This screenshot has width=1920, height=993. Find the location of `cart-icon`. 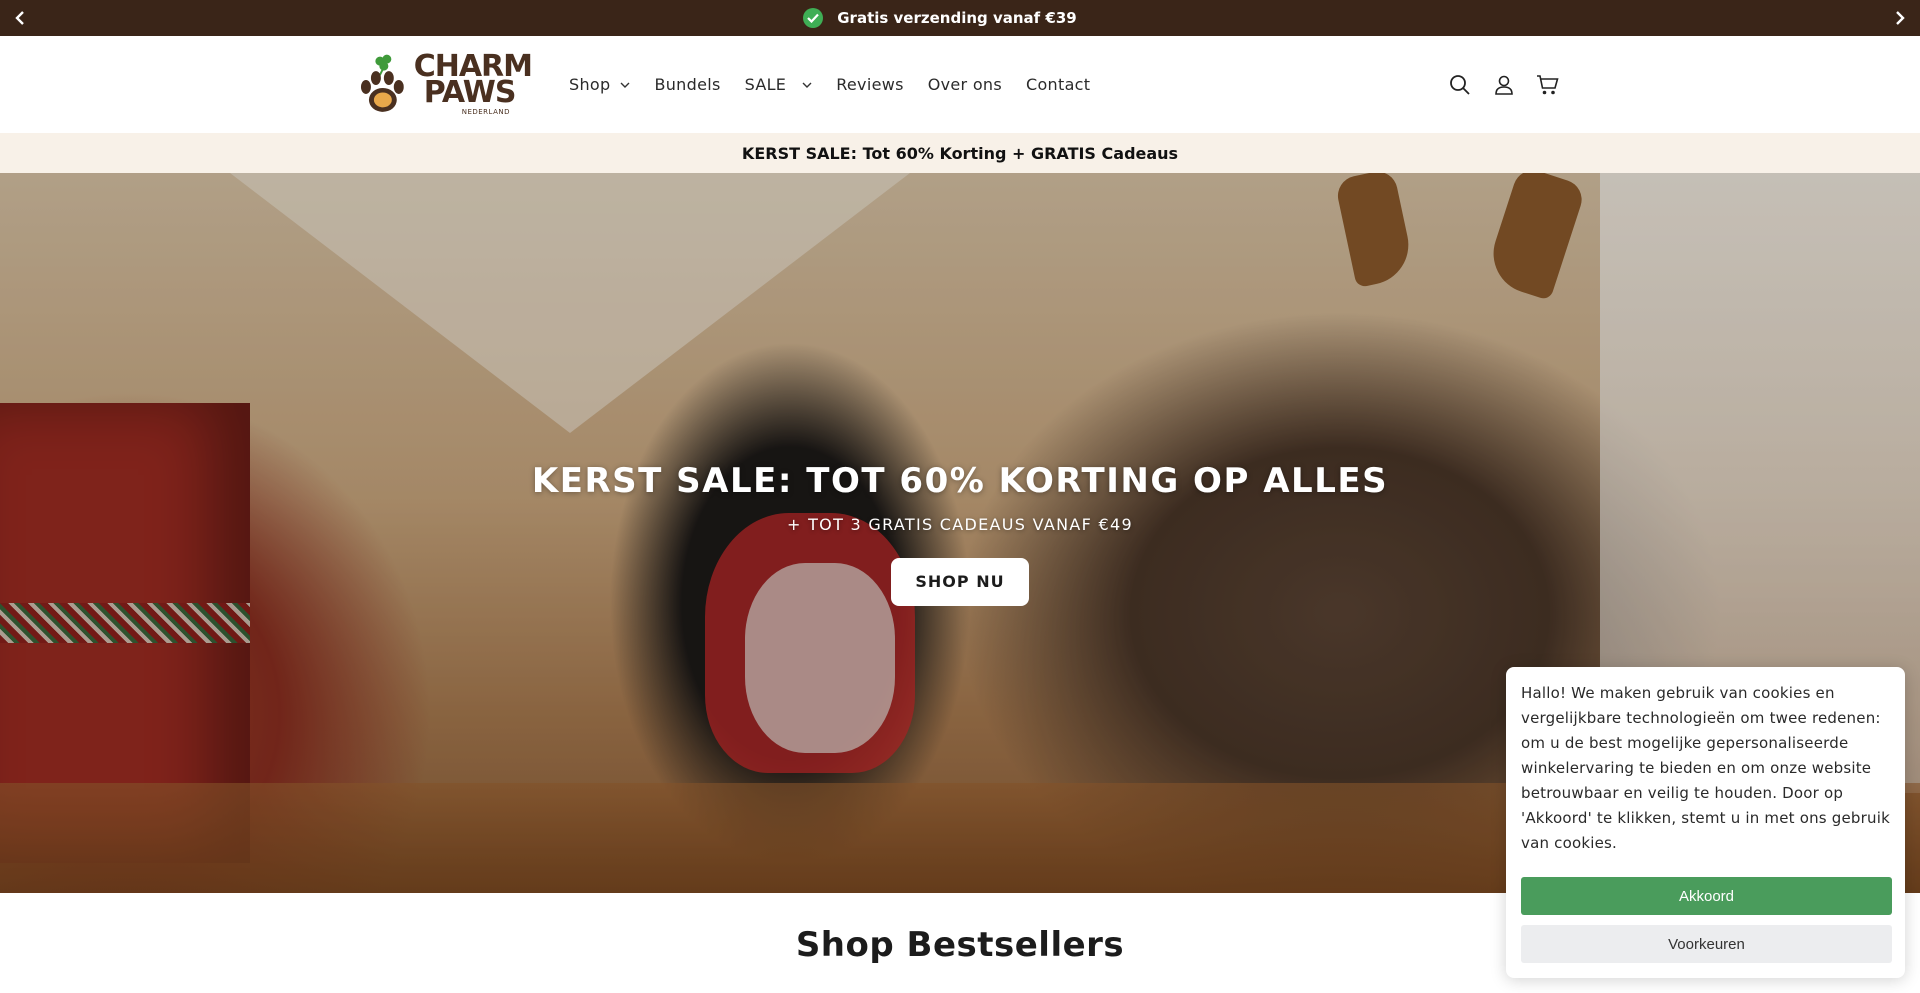

cart-icon is located at coordinates (1548, 85).